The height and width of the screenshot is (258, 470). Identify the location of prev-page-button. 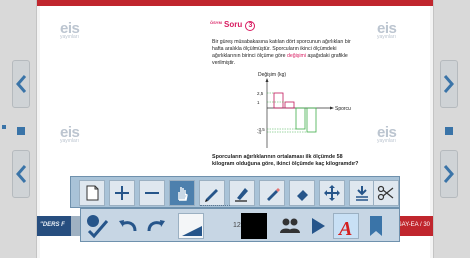
(21, 84).